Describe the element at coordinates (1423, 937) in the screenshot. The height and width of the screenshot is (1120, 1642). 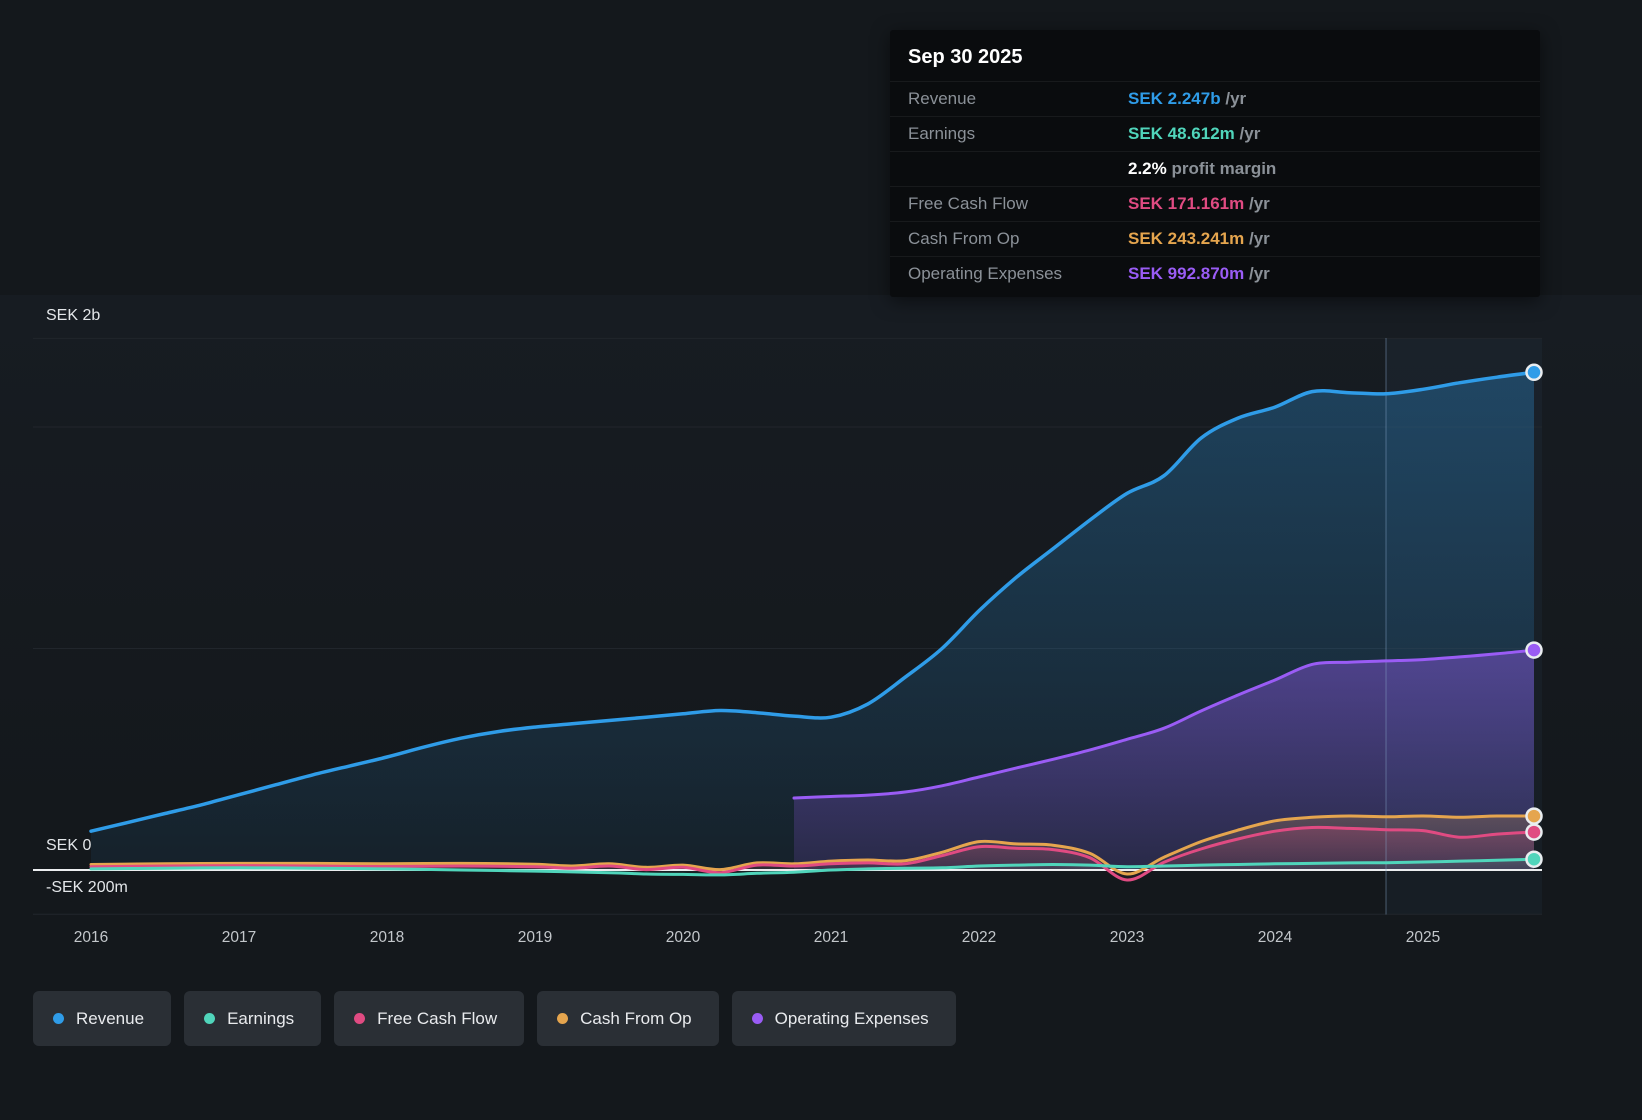
I see `x-tick-2025: 2025` at that location.